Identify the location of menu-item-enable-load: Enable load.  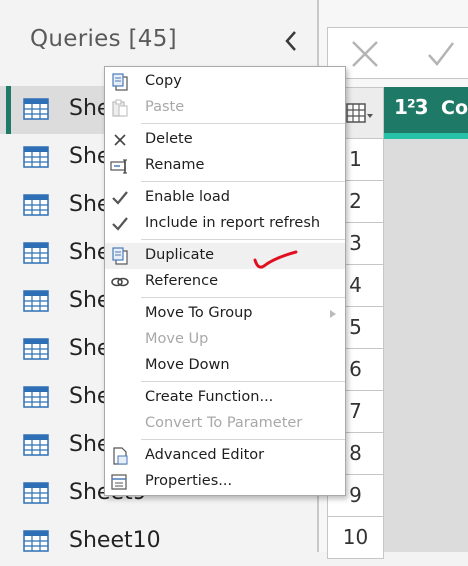
(225, 198).